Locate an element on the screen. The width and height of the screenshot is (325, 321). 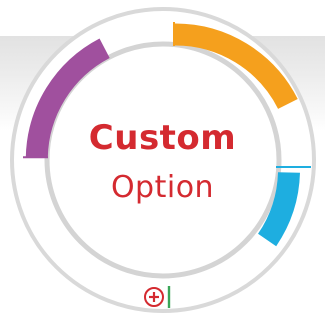
add-option-button is located at coordinates (165, 298).